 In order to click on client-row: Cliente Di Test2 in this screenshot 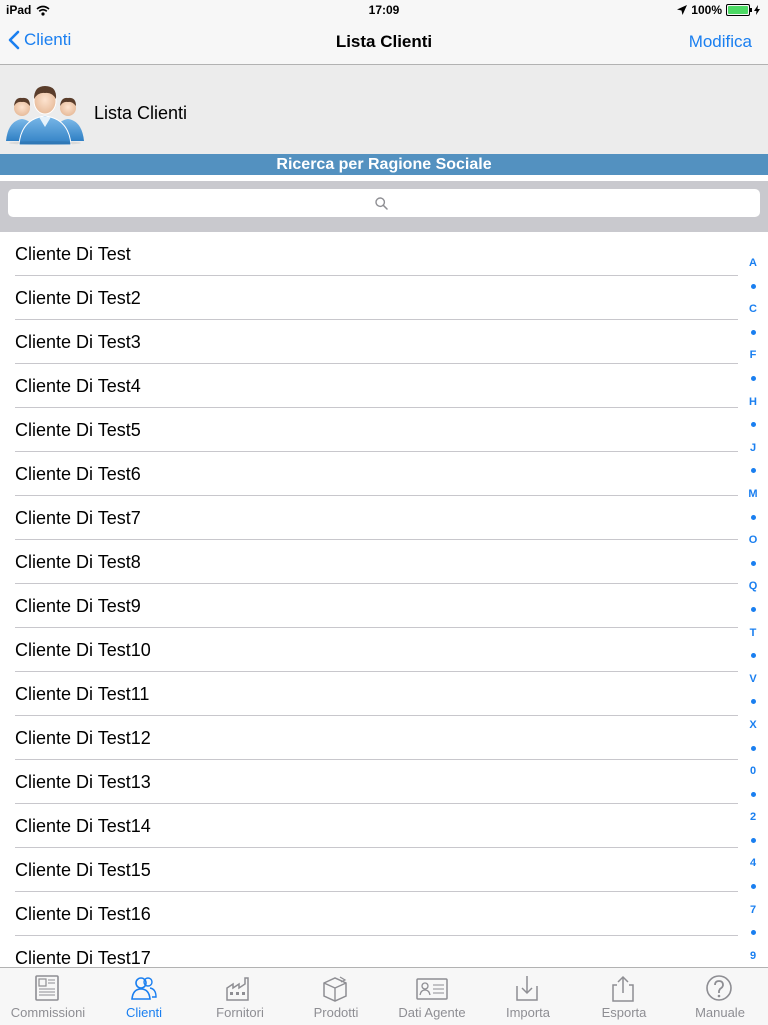, I will do `click(369, 298)`.